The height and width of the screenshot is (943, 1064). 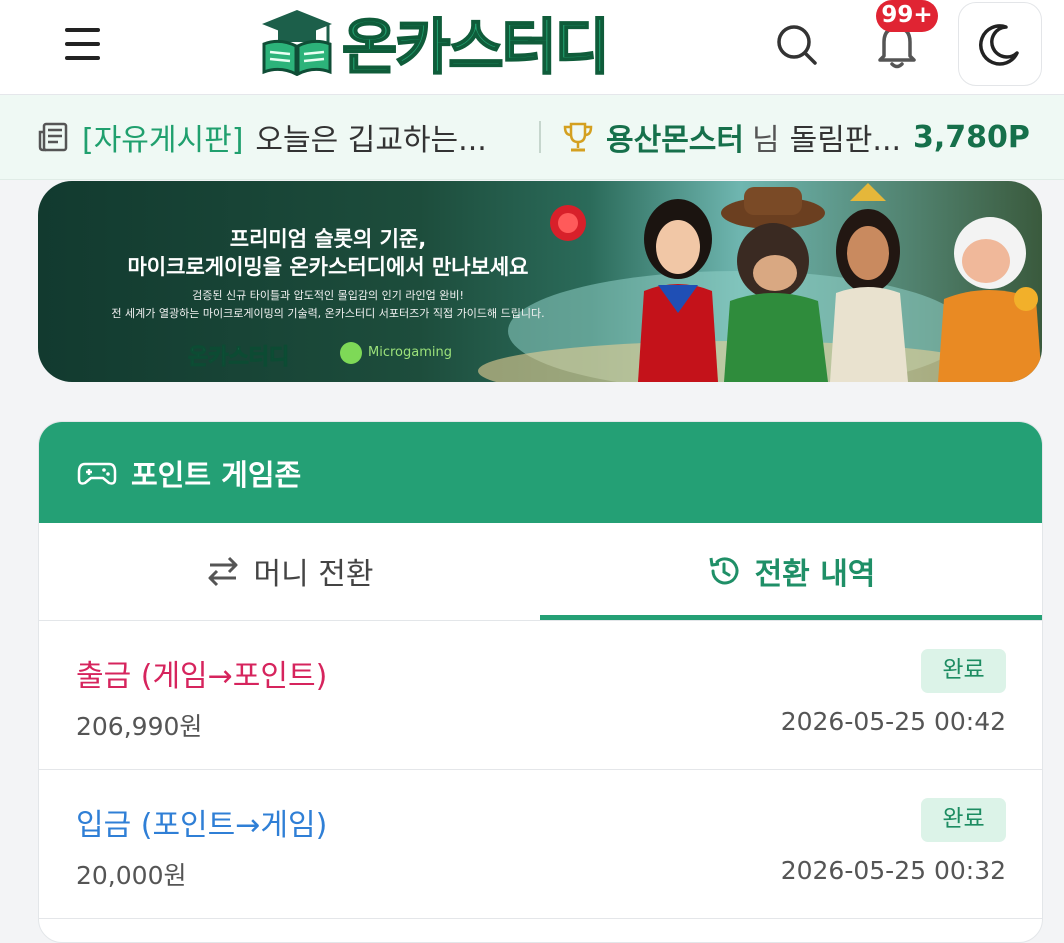 I want to click on history-clock-icon, so click(x=724, y=571).